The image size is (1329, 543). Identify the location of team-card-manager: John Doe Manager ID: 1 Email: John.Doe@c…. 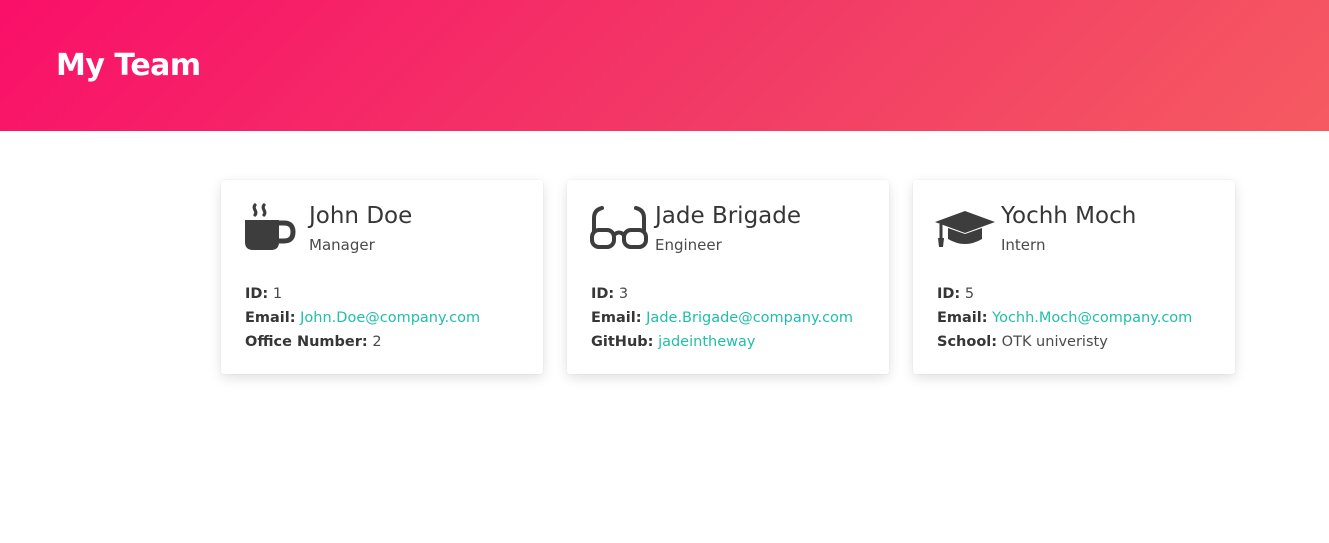
(382, 277).